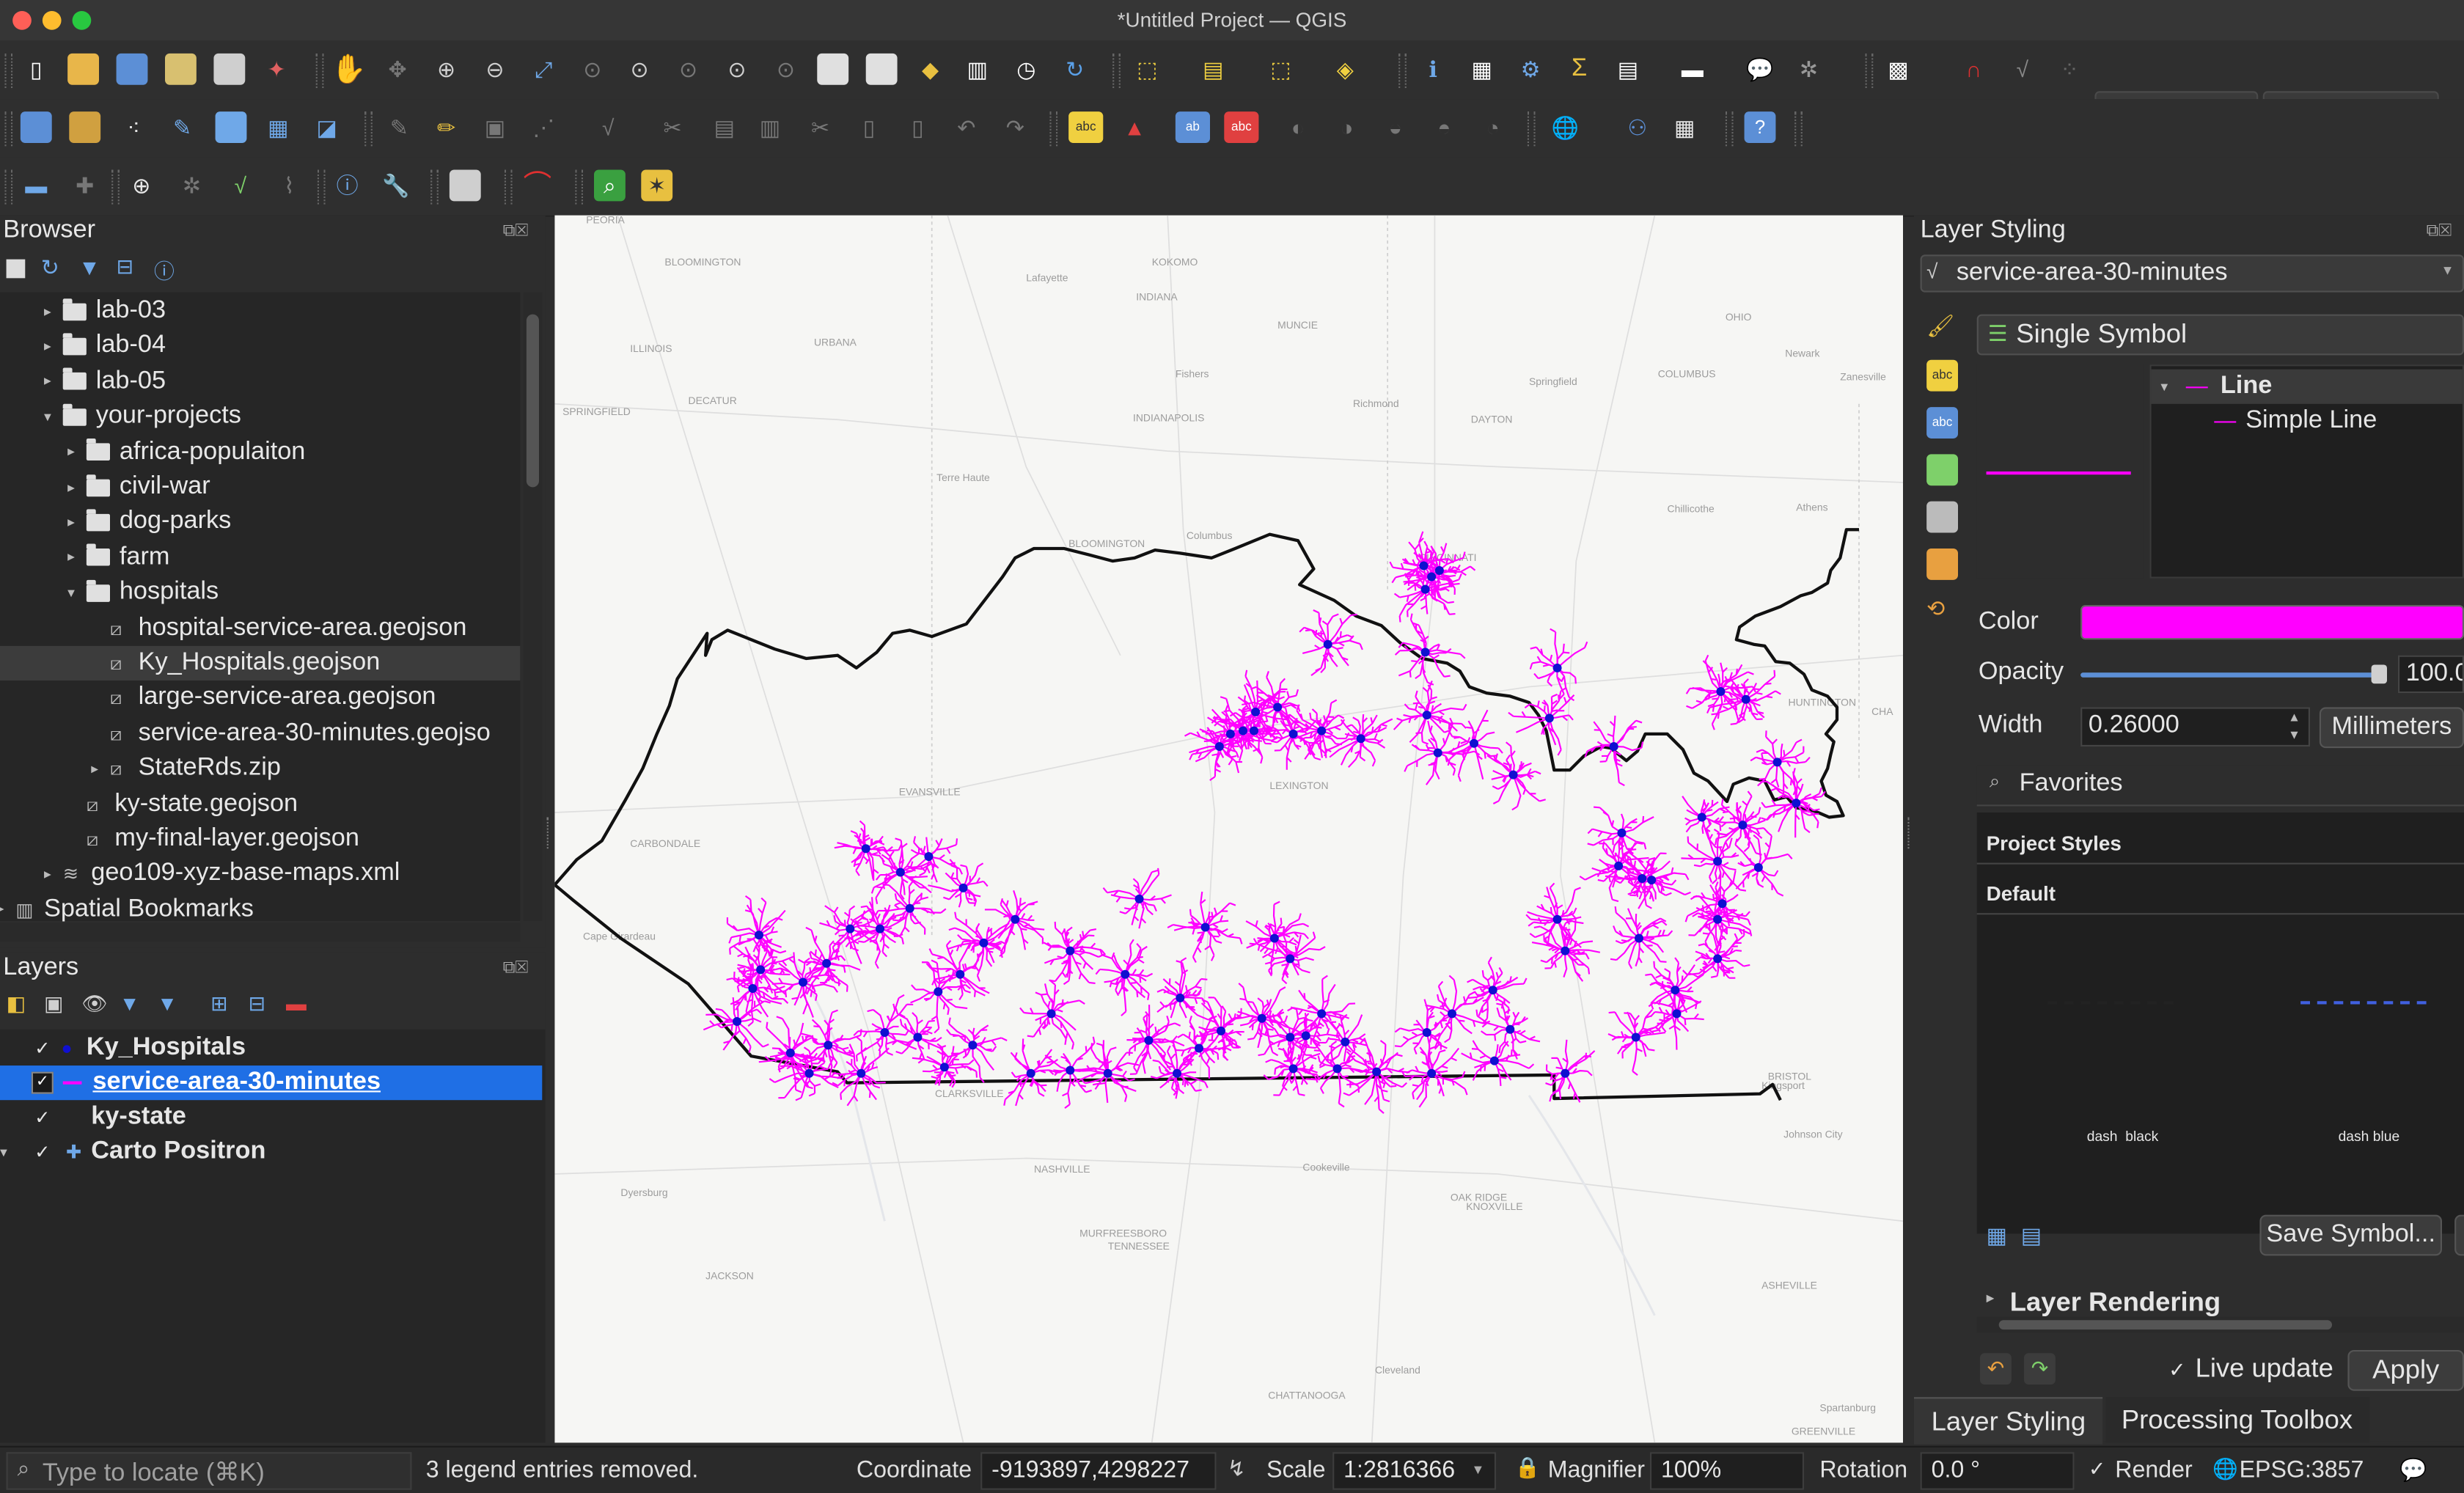  What do you see at coordinates (966, 127) in the screenshot?
I see `undo-icon: ↶` at bounding box center [966, 127].